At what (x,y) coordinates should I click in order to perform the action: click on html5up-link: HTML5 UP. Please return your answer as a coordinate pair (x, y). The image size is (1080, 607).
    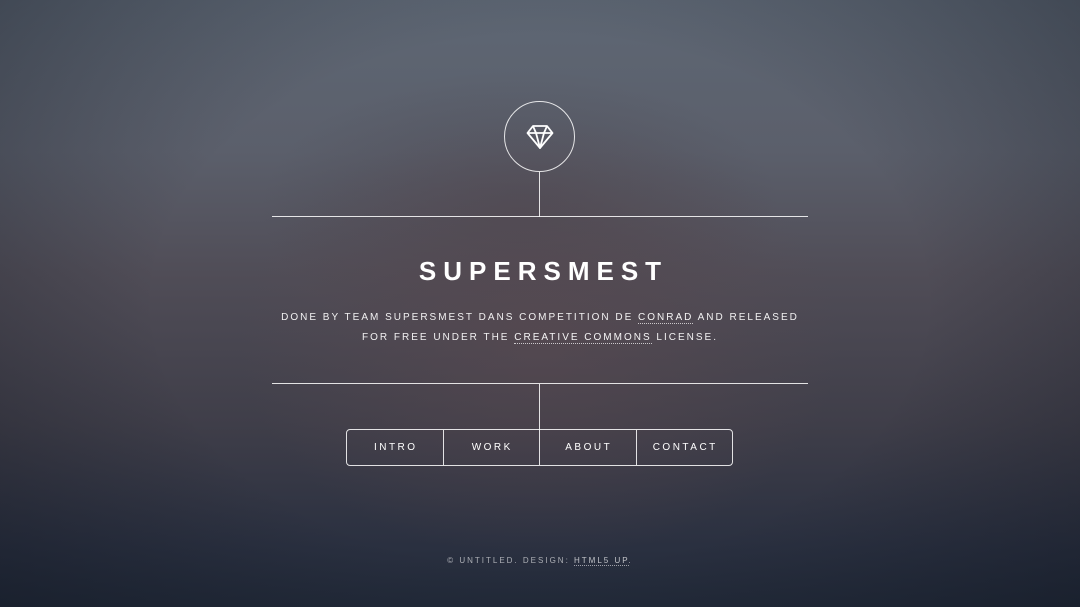
    Looking at the image, I should click on (601, 561).